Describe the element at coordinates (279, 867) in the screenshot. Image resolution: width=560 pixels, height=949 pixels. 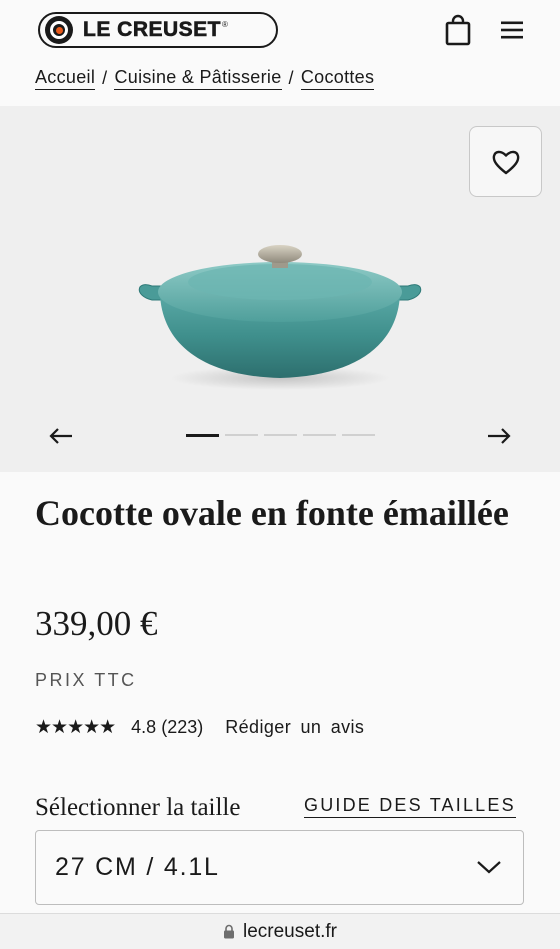
I see `size-select: 27 CM / 4.1L` at that location.